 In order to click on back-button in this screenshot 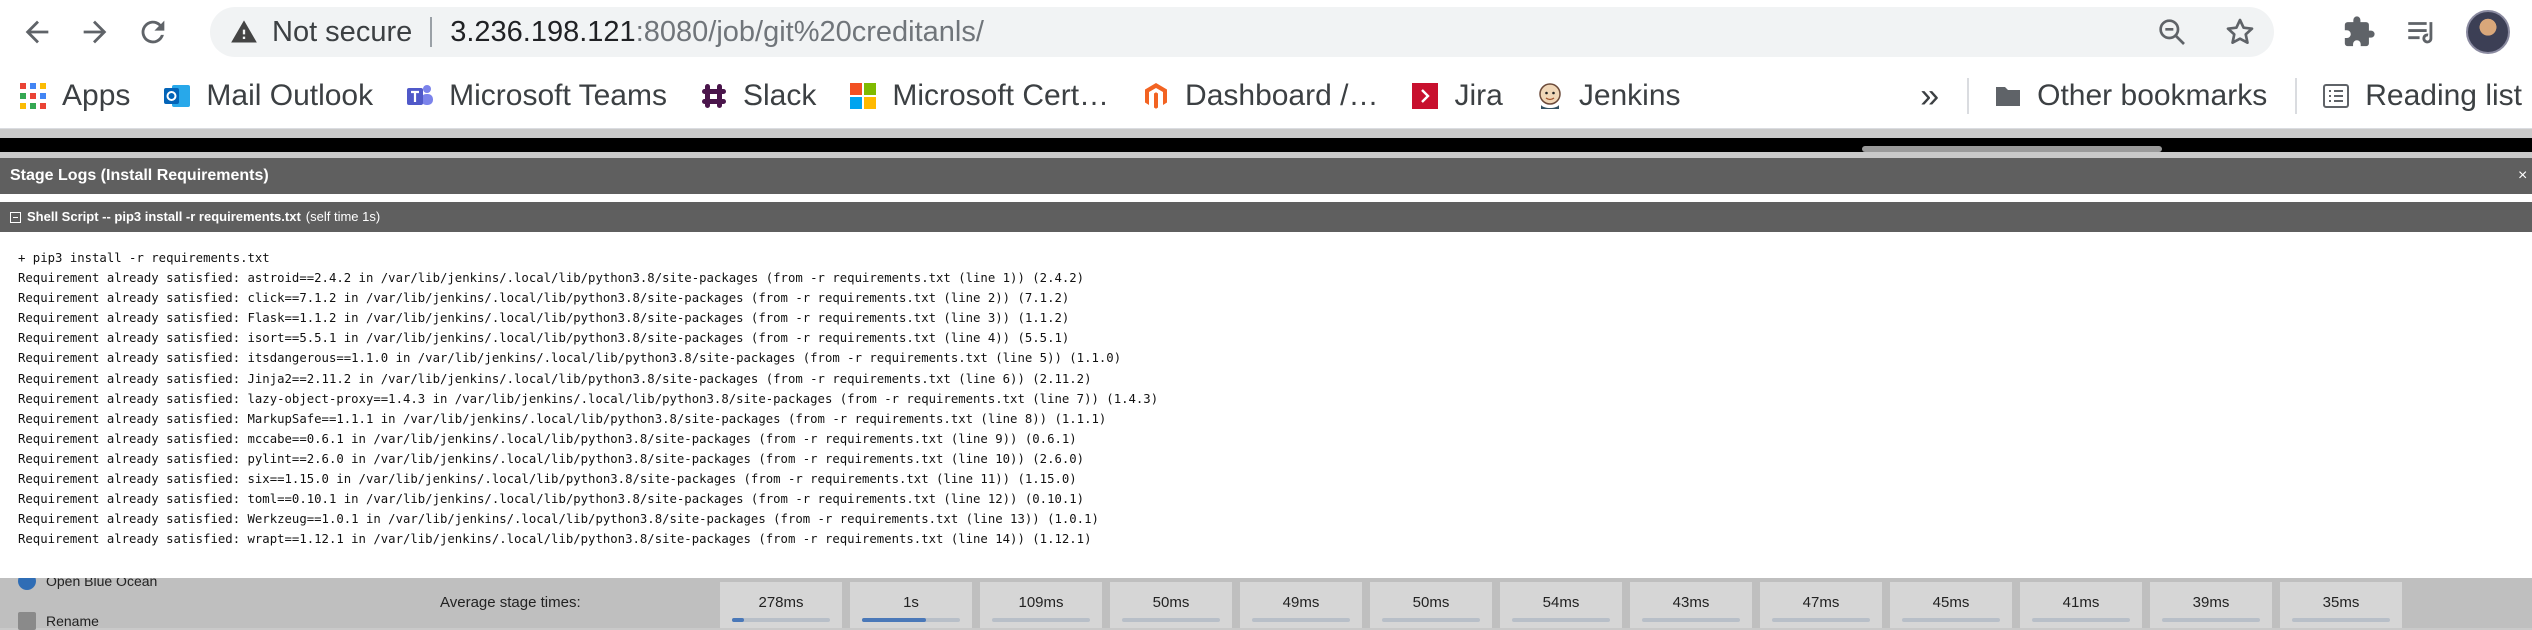, I will do `click(37, 32)`.